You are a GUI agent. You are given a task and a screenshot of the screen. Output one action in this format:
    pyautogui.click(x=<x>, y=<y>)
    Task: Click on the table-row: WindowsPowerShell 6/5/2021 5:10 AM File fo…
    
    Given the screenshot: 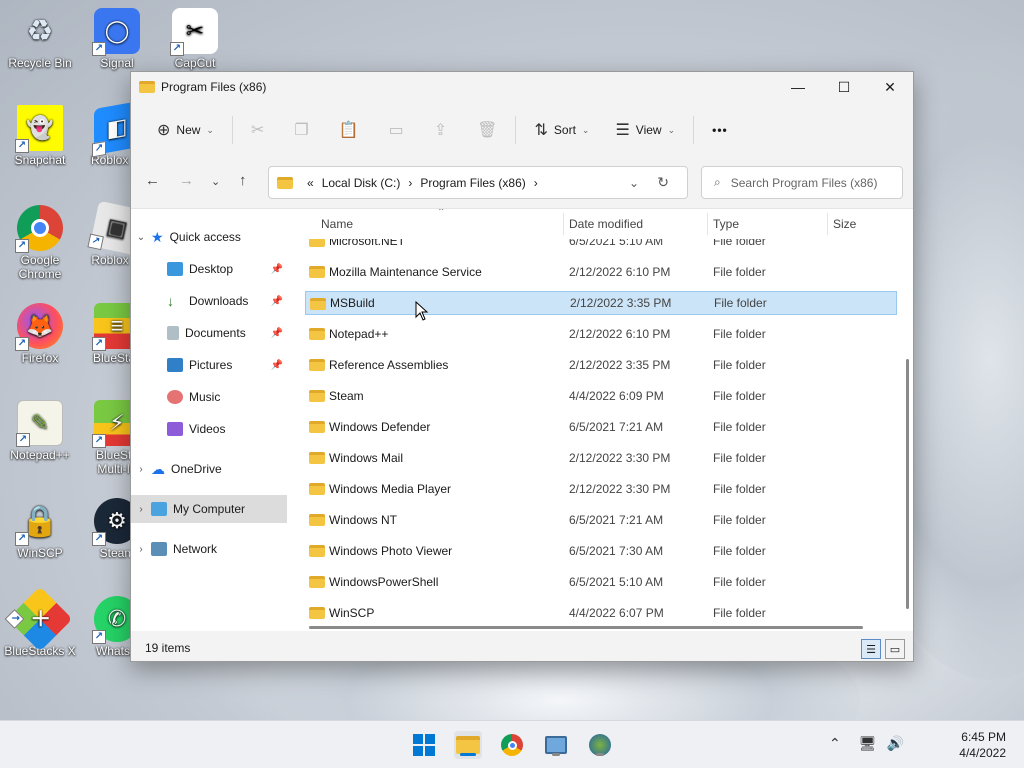 What is the action you would take?
    pyautogui.click(x=601, y=582)
    